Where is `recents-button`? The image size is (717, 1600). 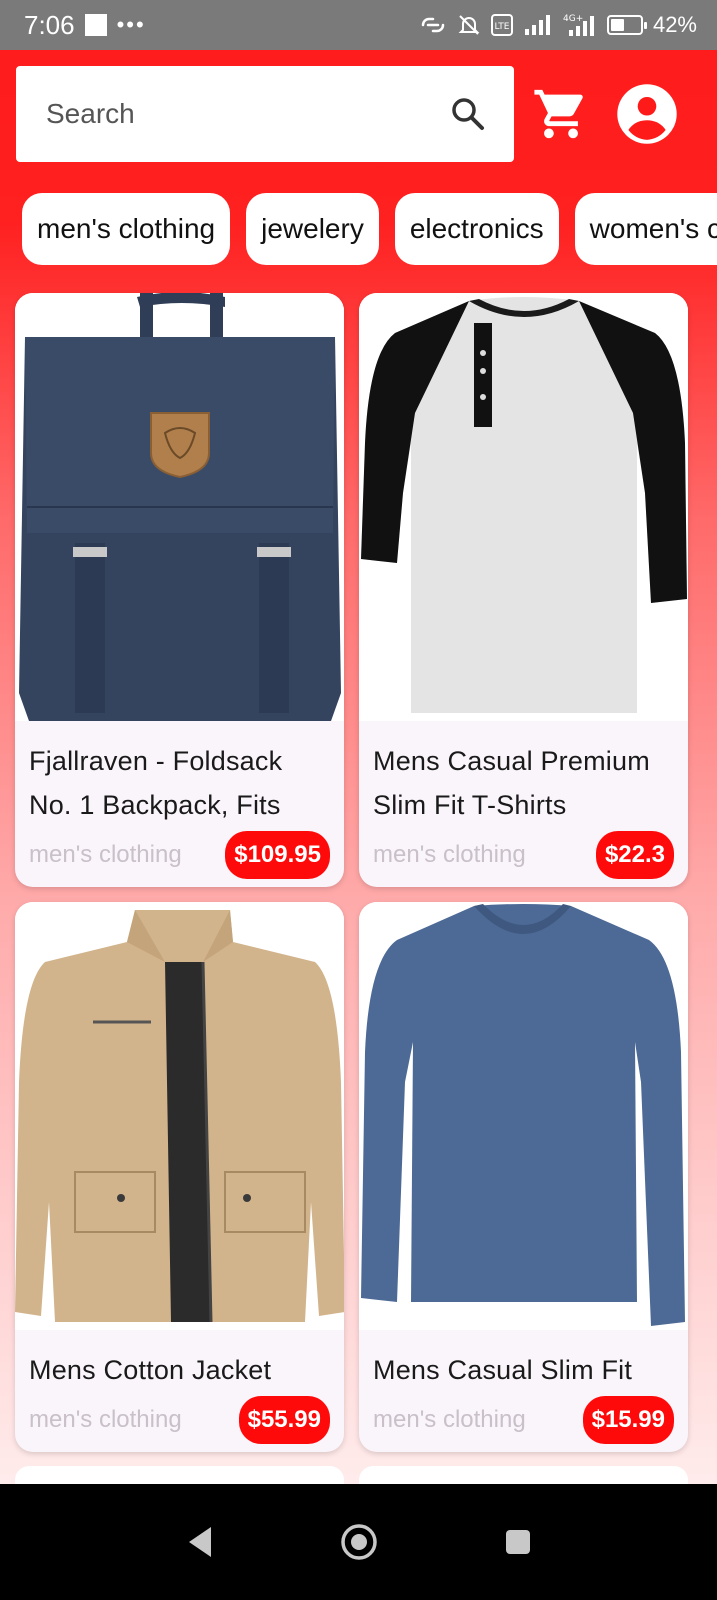
recents-button is located at coordinates (518, 1542).